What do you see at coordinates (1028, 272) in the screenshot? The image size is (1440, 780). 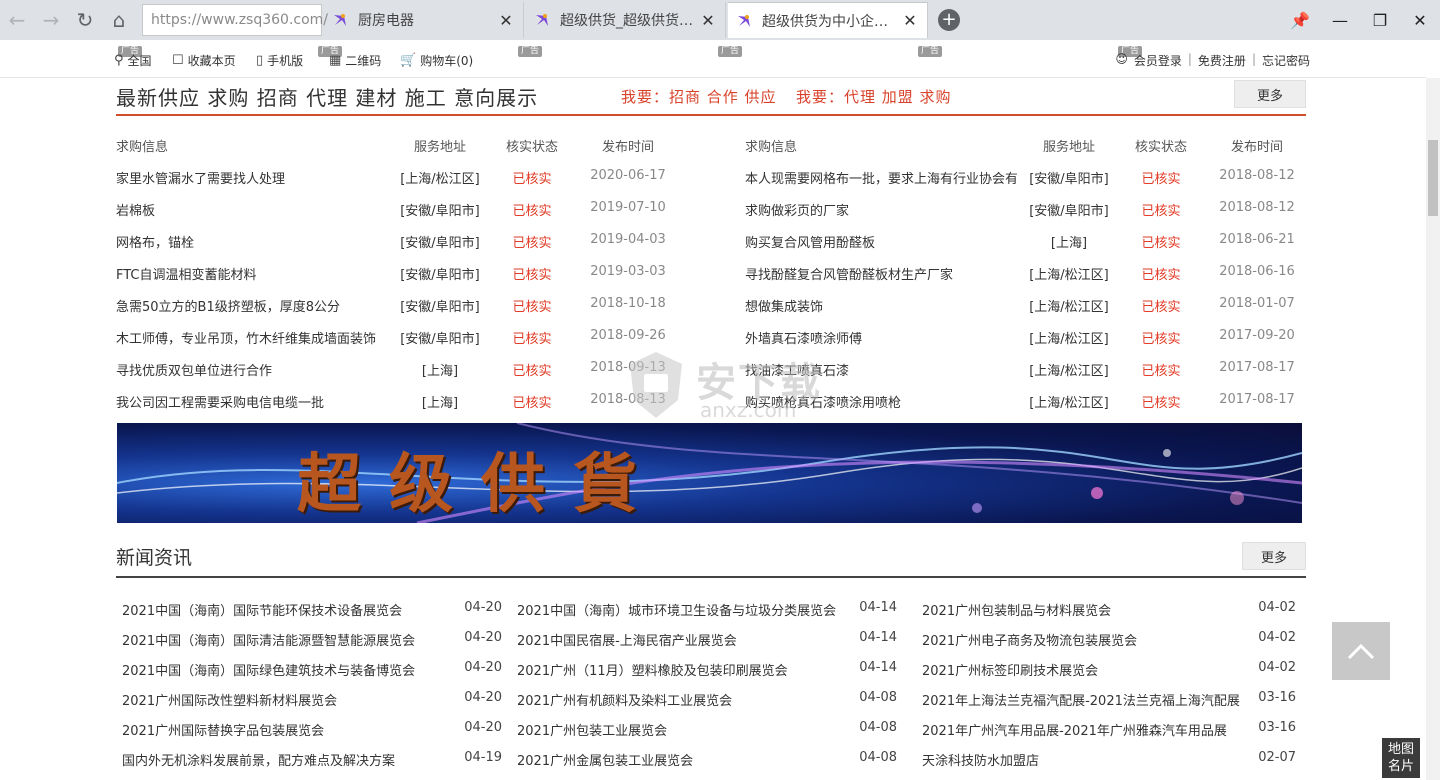 I see `table-row: 寻找酚醛复合风管酚醛板材生产厂家 [上海/松江区] 已核实 2018-06-16` at bounding box center [1028, 272].